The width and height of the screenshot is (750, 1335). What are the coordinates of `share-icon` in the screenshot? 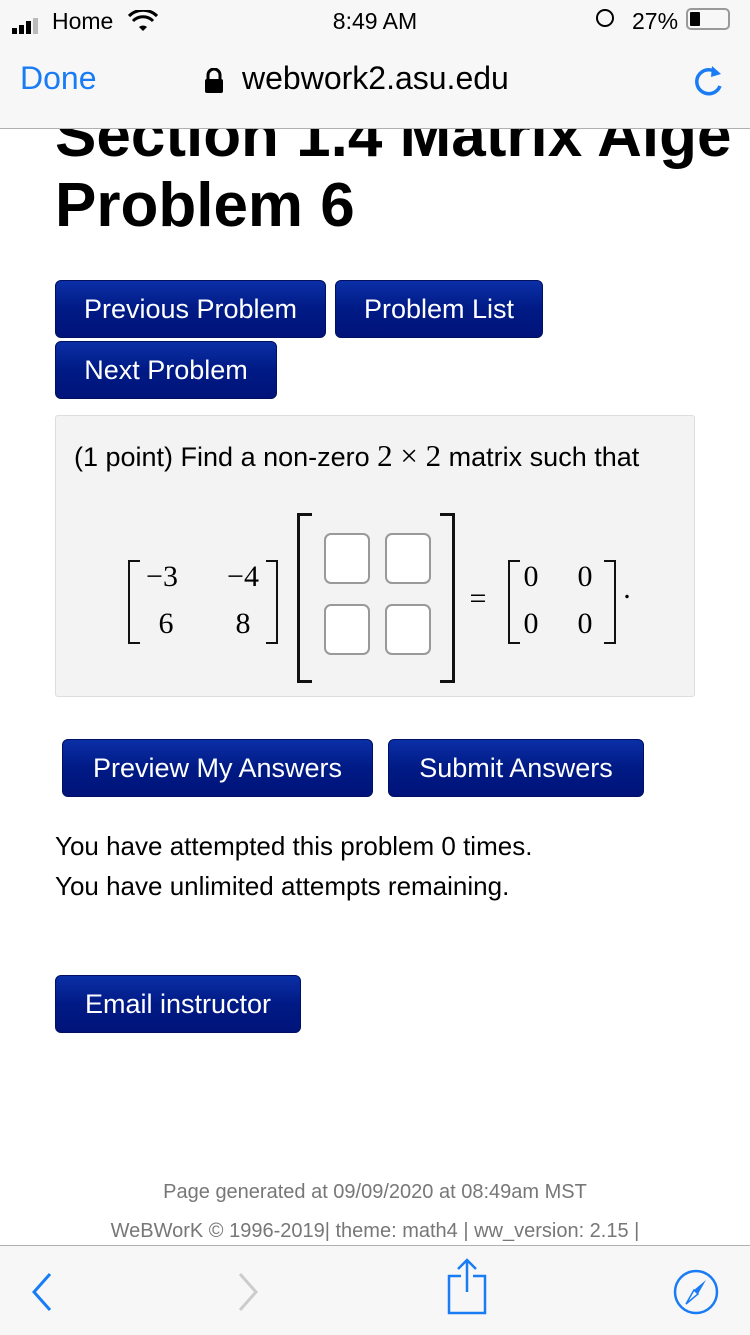 It's located at (467, 1289).